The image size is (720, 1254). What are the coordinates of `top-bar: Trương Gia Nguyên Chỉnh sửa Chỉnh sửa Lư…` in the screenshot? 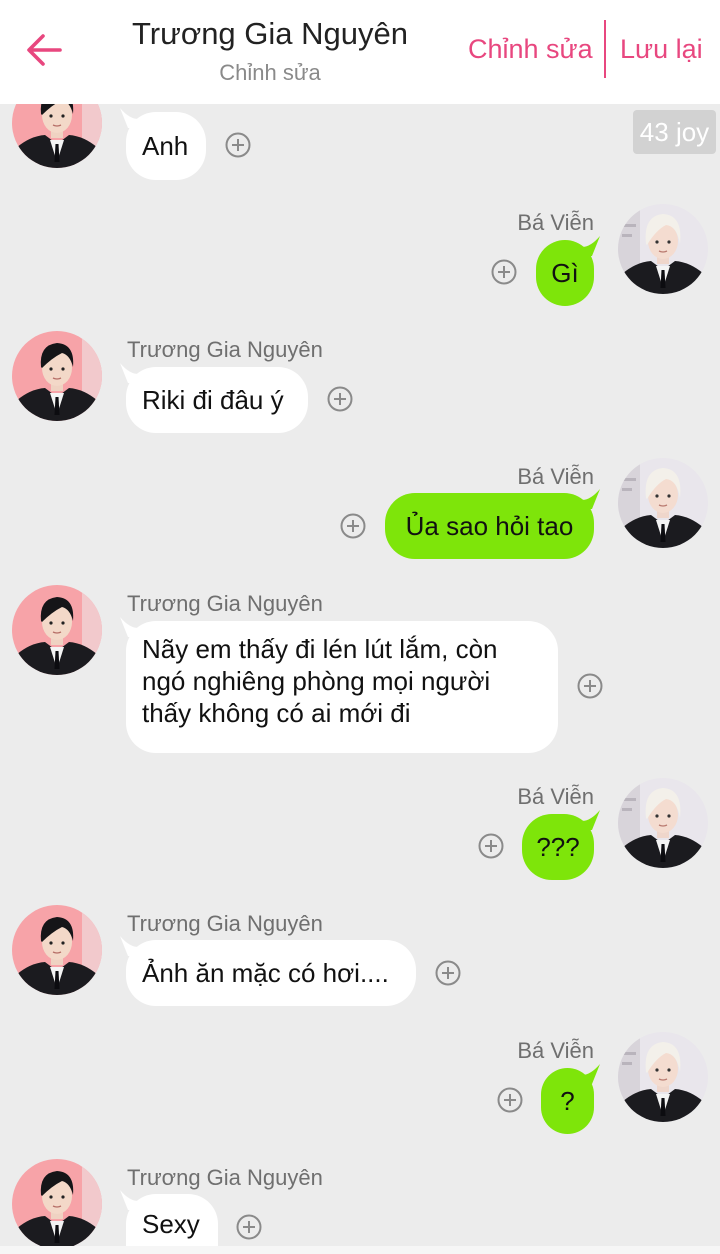 It's located at (360, 52).